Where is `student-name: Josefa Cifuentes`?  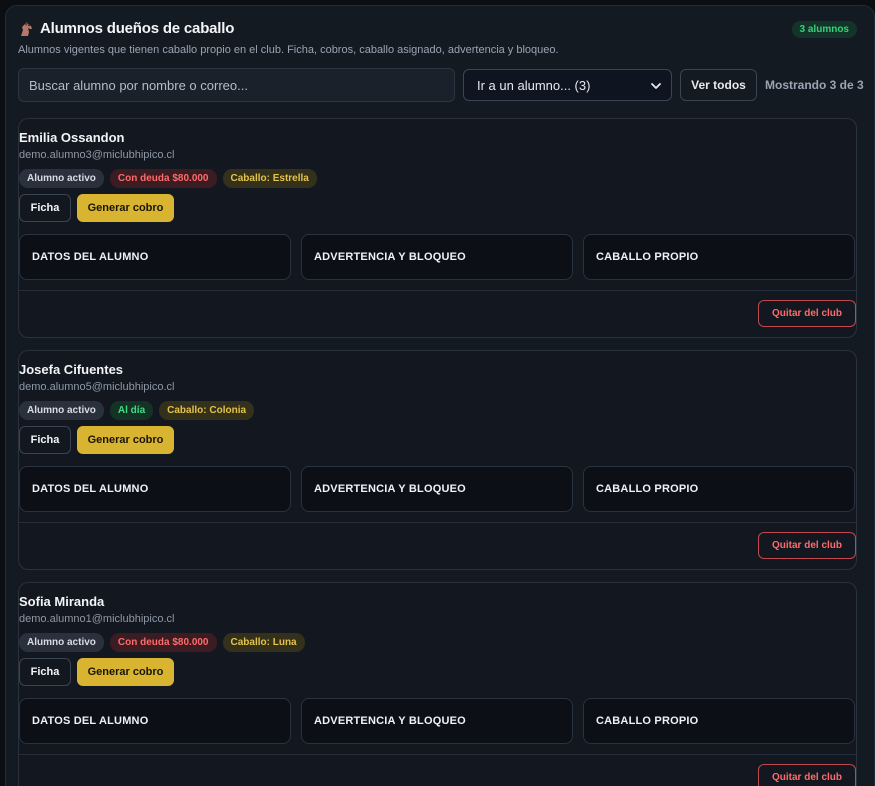
student-name: Josefa Cifuentes is located at coordinates (71, 369).